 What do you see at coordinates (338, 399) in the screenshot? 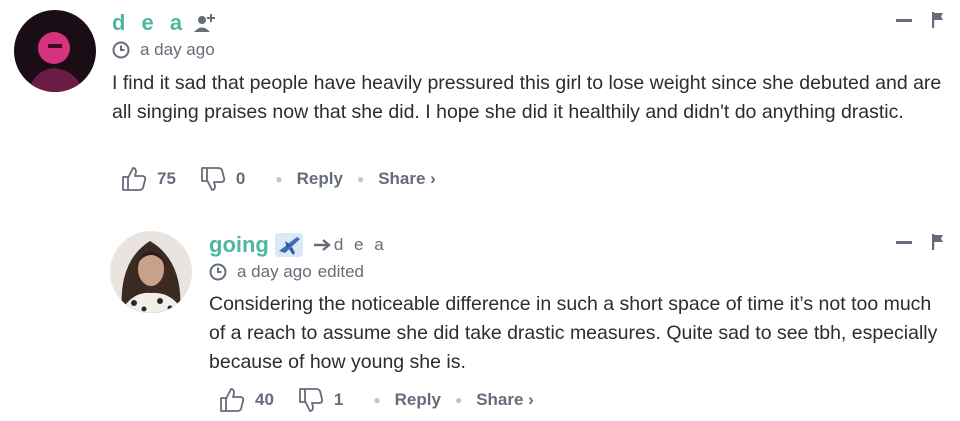
I see `downvote-count: 1` at bounding box center [338, 399].